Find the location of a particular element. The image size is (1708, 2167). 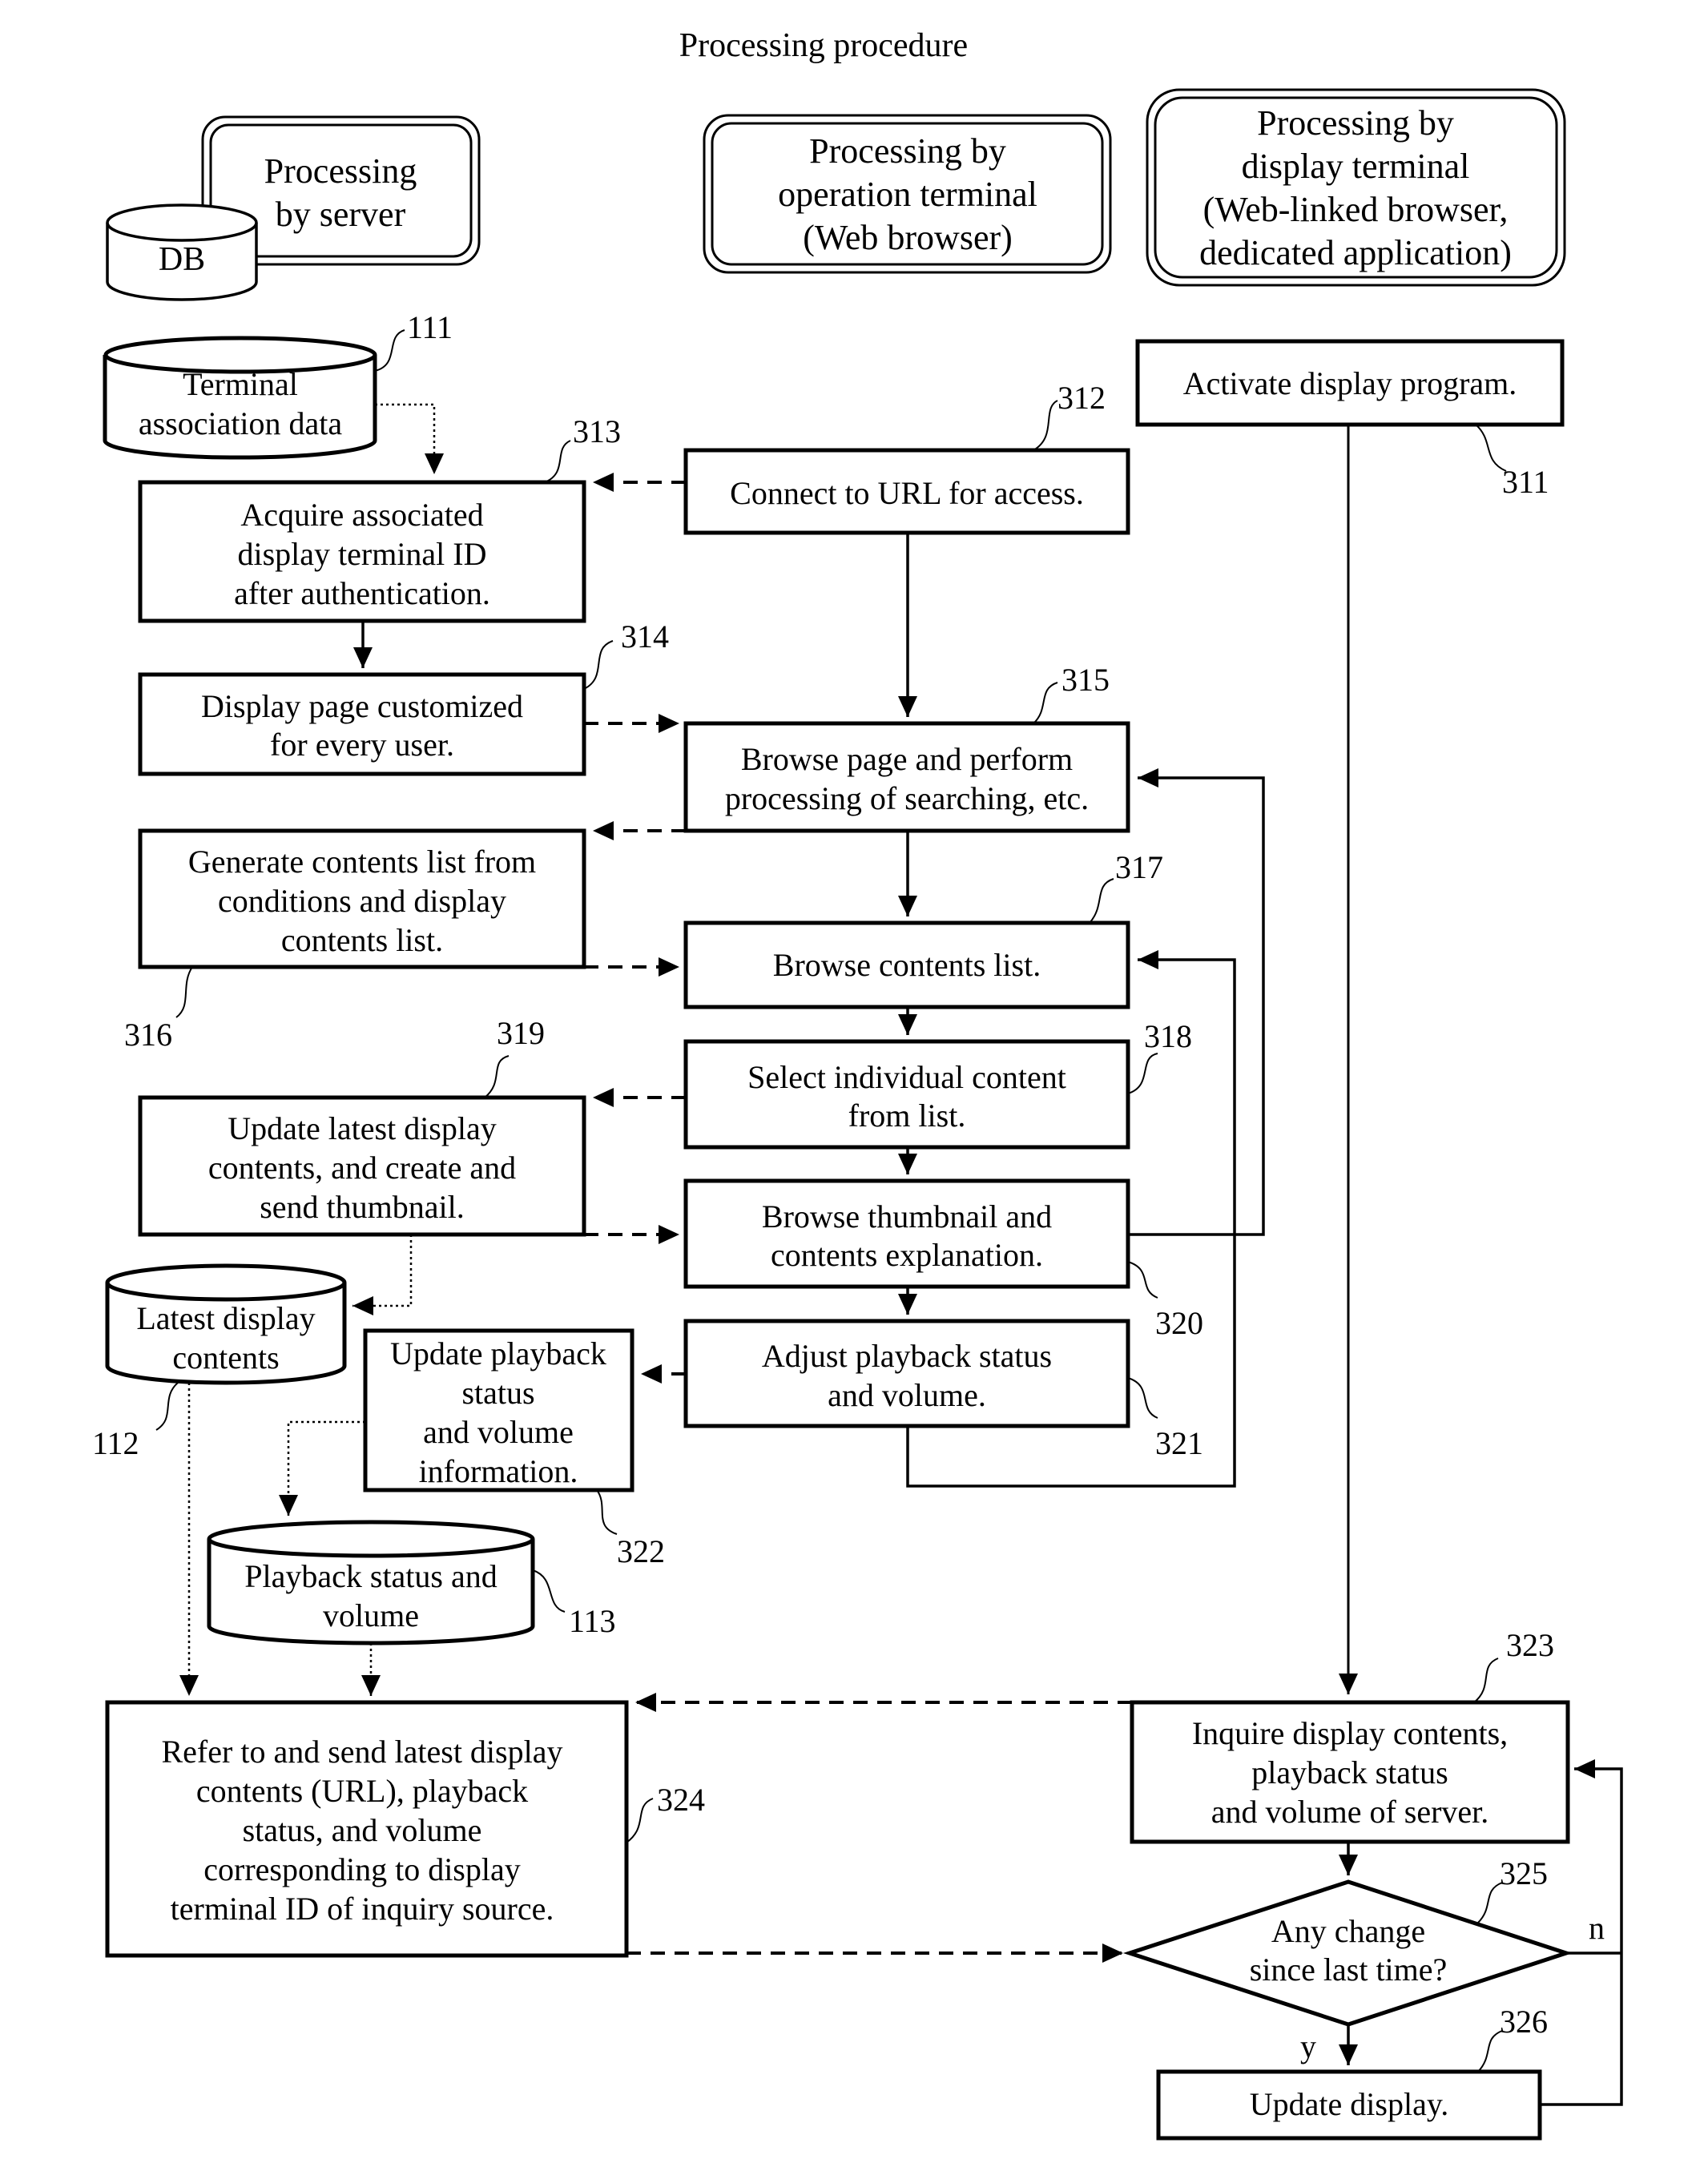

ref-318: 318 is located at coordinates (1168, 1036).